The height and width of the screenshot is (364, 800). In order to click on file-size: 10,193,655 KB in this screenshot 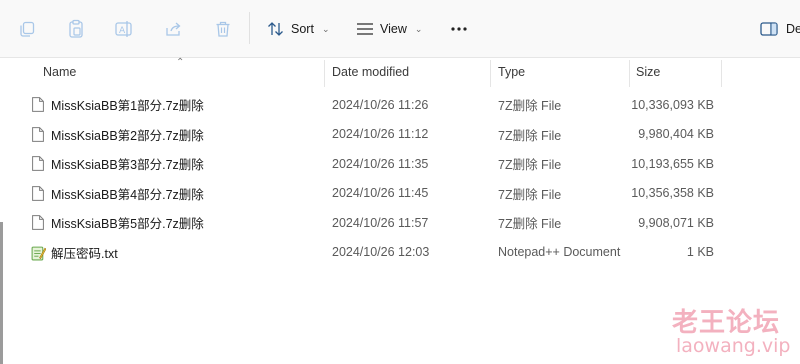, I will do `click(672, 163)`.